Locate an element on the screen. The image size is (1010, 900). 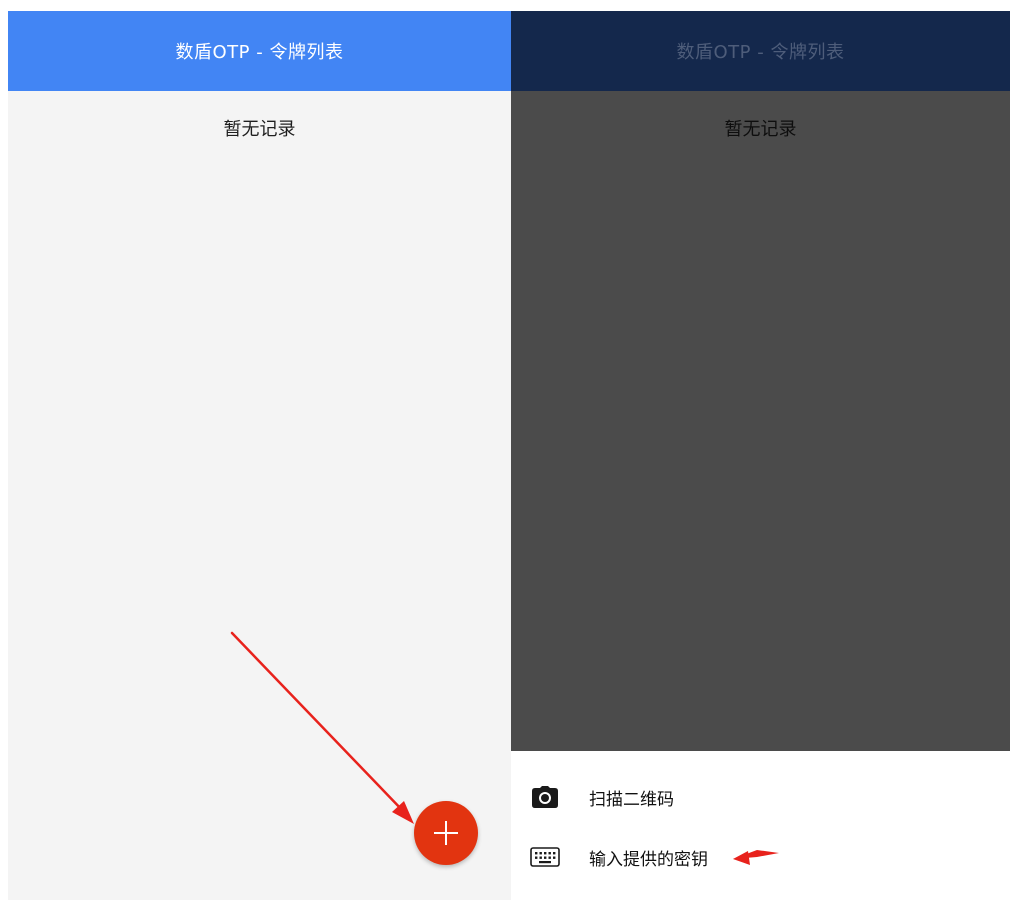
keyboard-icon is located at coordinates (545, 857).